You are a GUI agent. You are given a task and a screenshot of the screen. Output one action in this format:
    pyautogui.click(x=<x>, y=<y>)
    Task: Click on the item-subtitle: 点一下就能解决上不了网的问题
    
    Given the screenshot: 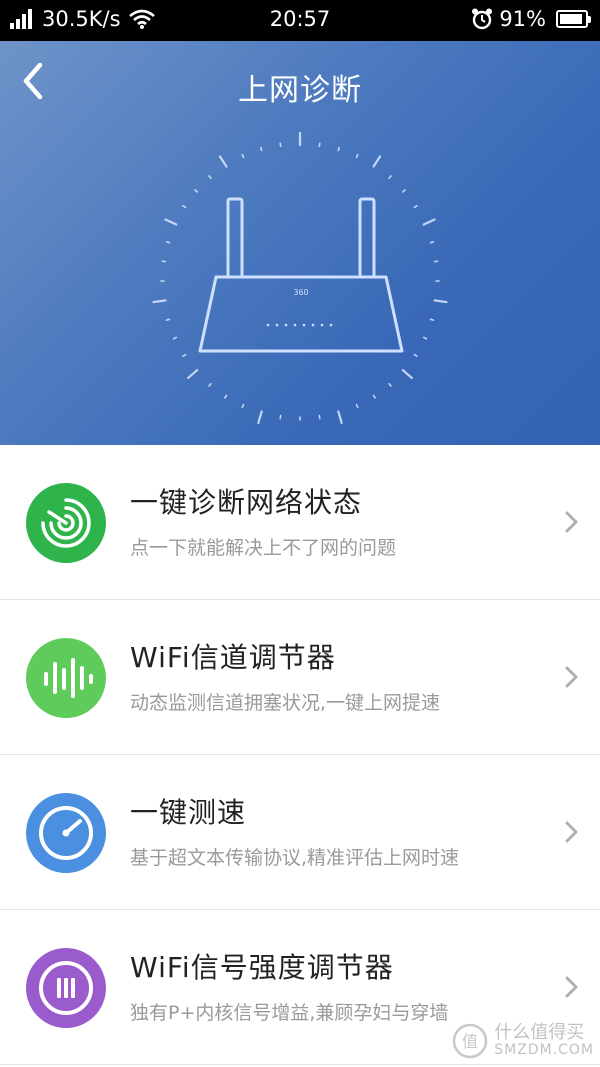 What is the action you would take?
    pyautogui.click(x=263, y=548)
    